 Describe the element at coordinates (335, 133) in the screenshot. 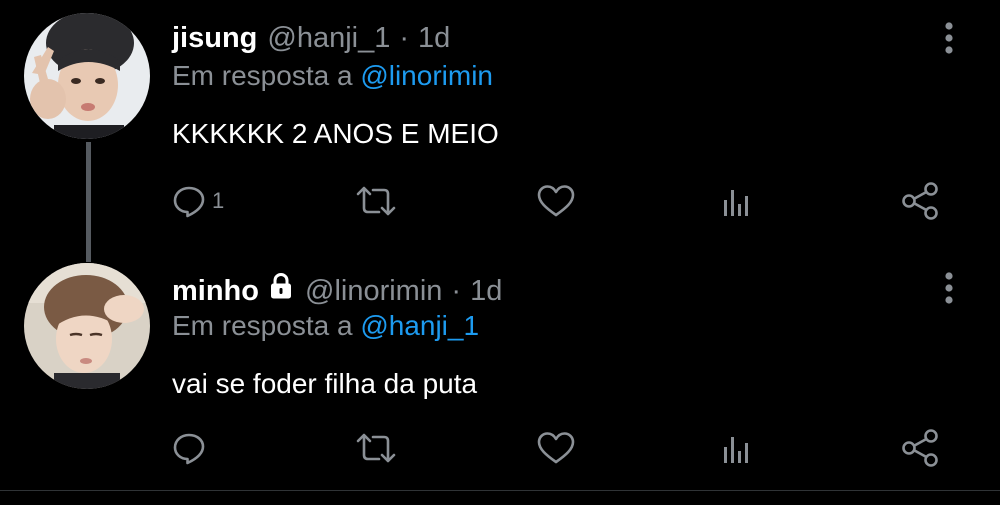

I see `tweet-text: KKKKKK 2 ANOS E MEIO` at that location.